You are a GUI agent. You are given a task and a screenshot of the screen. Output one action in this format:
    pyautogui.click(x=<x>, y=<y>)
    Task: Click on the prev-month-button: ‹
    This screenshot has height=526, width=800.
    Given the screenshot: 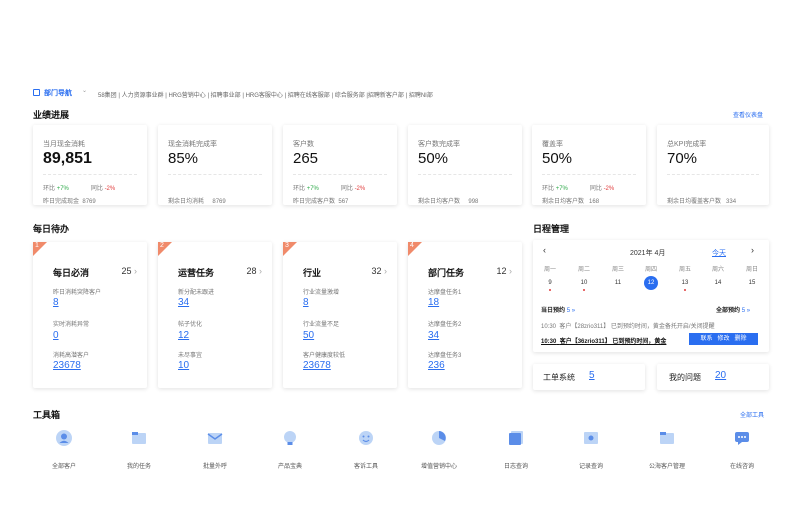 What is the action you would take?
    pyautogui.click(x=544, y=250)
    